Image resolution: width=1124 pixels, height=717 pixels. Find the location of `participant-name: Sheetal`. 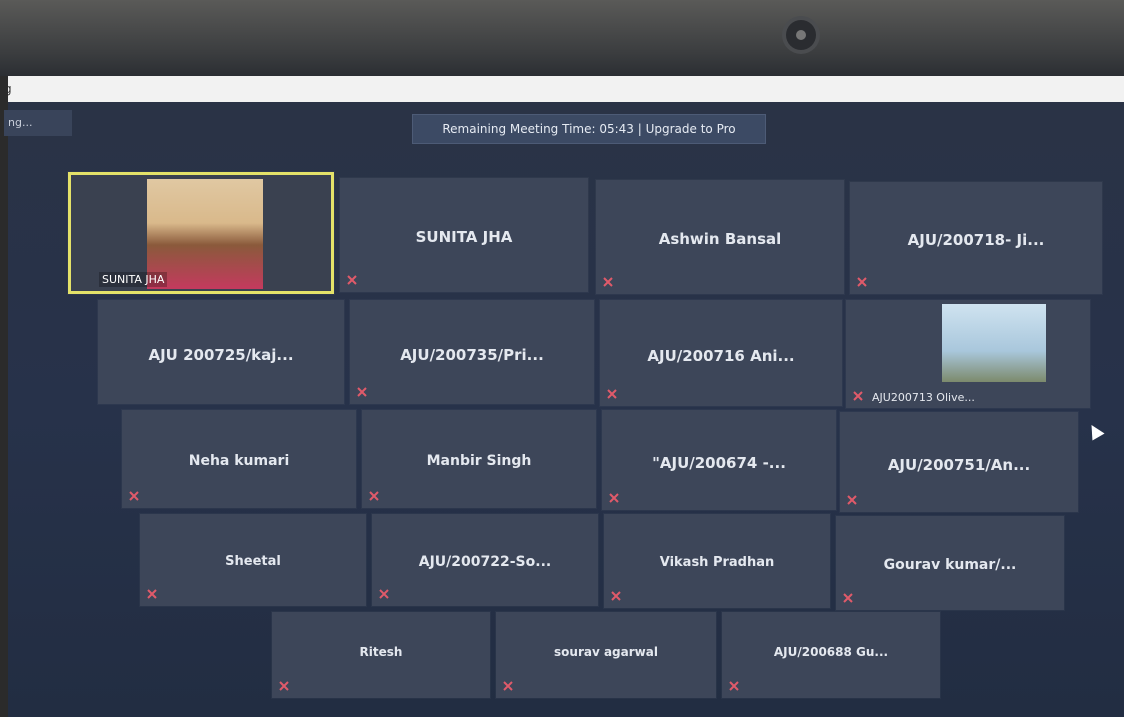

participant-name: Sheetal is located at coordinates (253, 562).